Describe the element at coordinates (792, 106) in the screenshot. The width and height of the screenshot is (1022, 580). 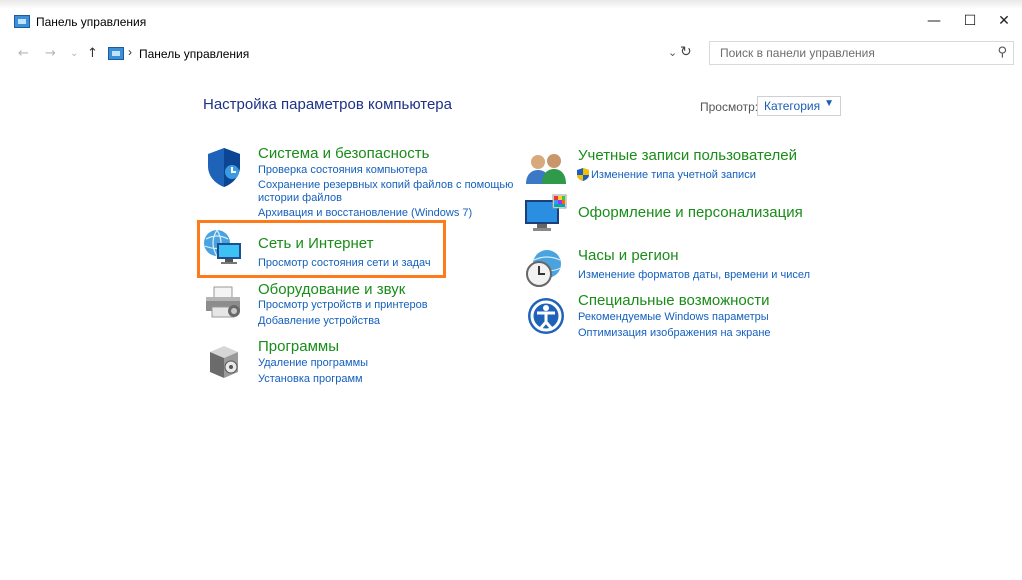
I see `view-by-value: Категория` at that location.